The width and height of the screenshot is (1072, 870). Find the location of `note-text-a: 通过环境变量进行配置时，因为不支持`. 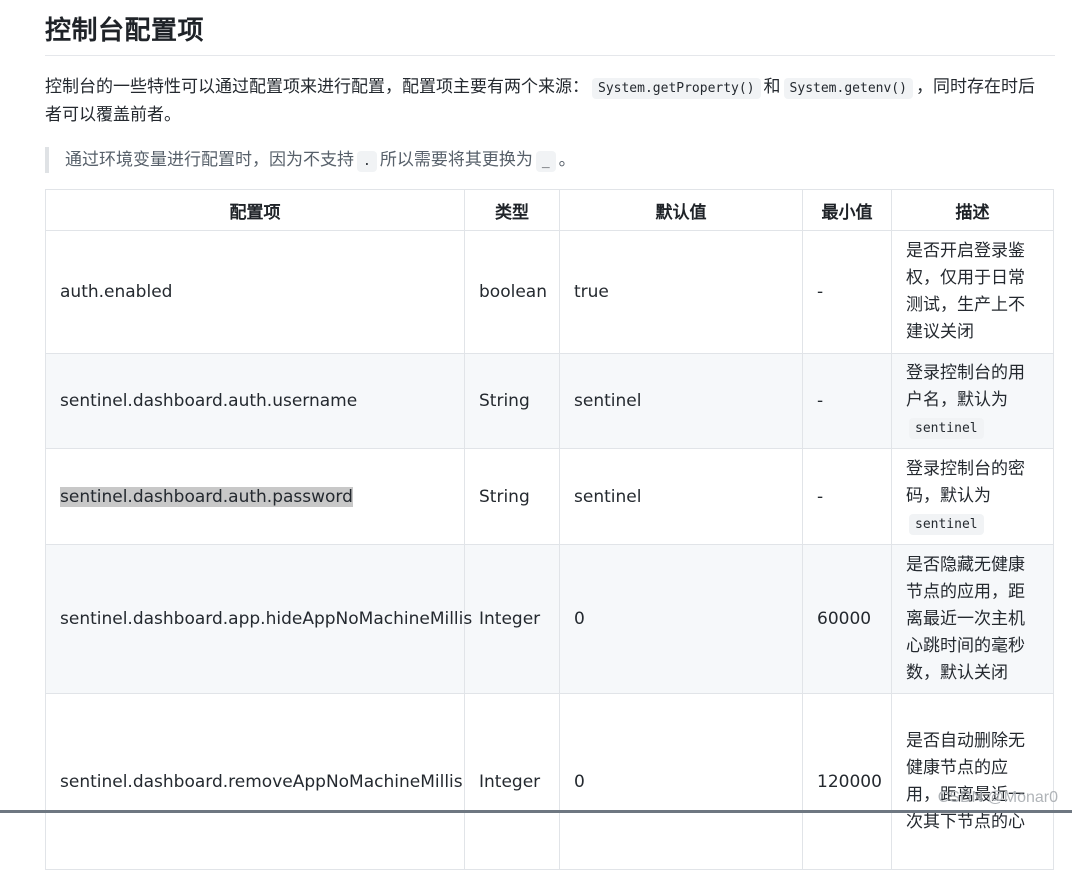

note-text-a: 通过环境变量进行配置时，因为不支持 is located at coordinates (209, 160).